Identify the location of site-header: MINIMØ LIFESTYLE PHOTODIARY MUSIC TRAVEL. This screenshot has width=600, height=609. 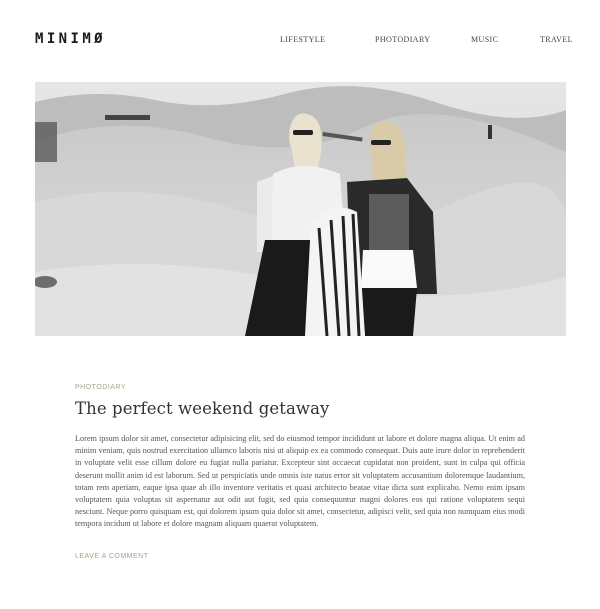
(300, 40).